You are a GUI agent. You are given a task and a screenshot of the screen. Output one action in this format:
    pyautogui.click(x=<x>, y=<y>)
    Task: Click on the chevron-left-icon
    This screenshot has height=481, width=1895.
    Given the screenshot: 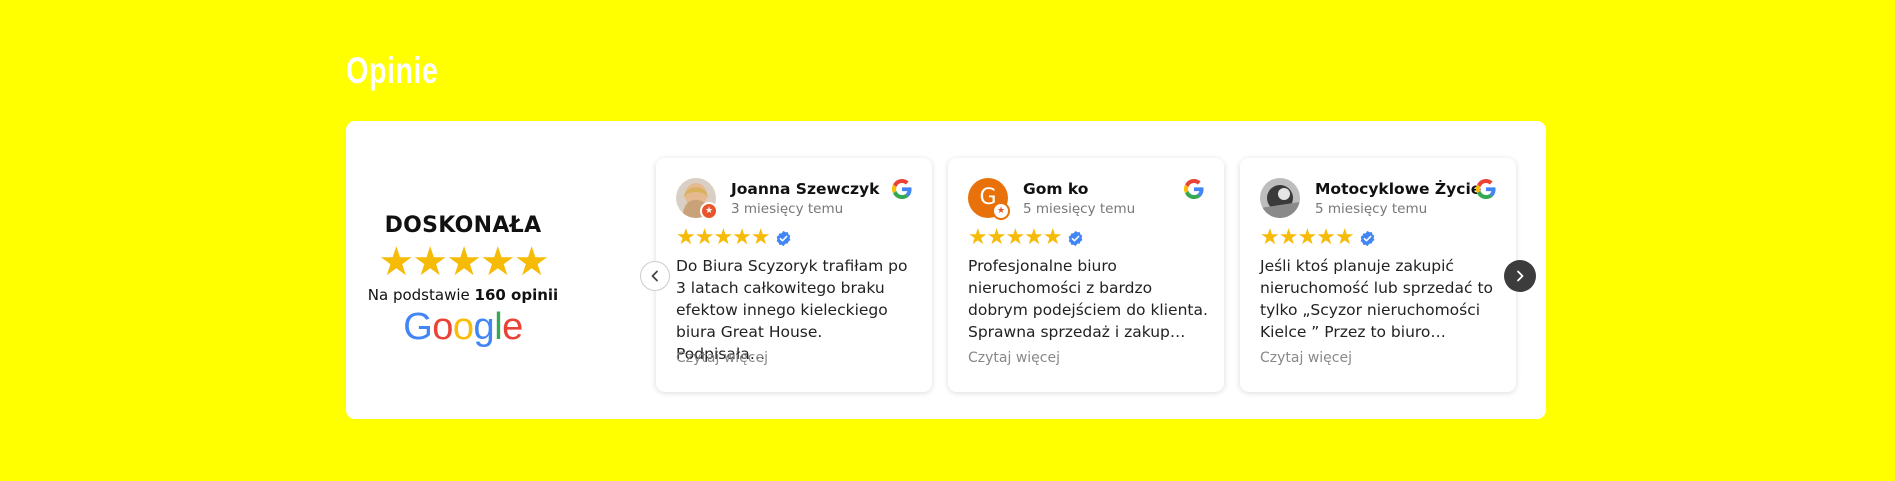 What is the action you would take?
    pyautogui.click(x=654, y=276)
    